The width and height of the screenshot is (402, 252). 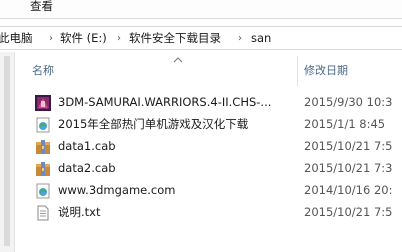 What do you see at coordinates (345, 124) in the screenshot?
I see `file-date-modified: 2015/1/1 8:45` at bounding box center [345, 124].